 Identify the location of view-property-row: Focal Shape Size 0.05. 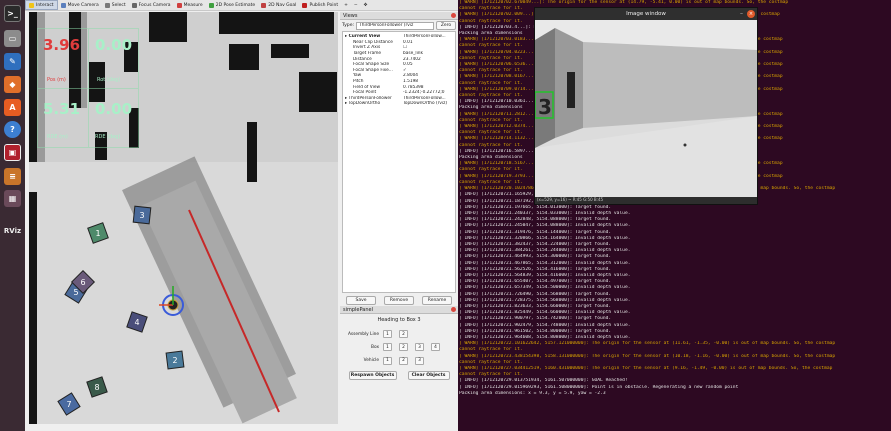
(399, 65).